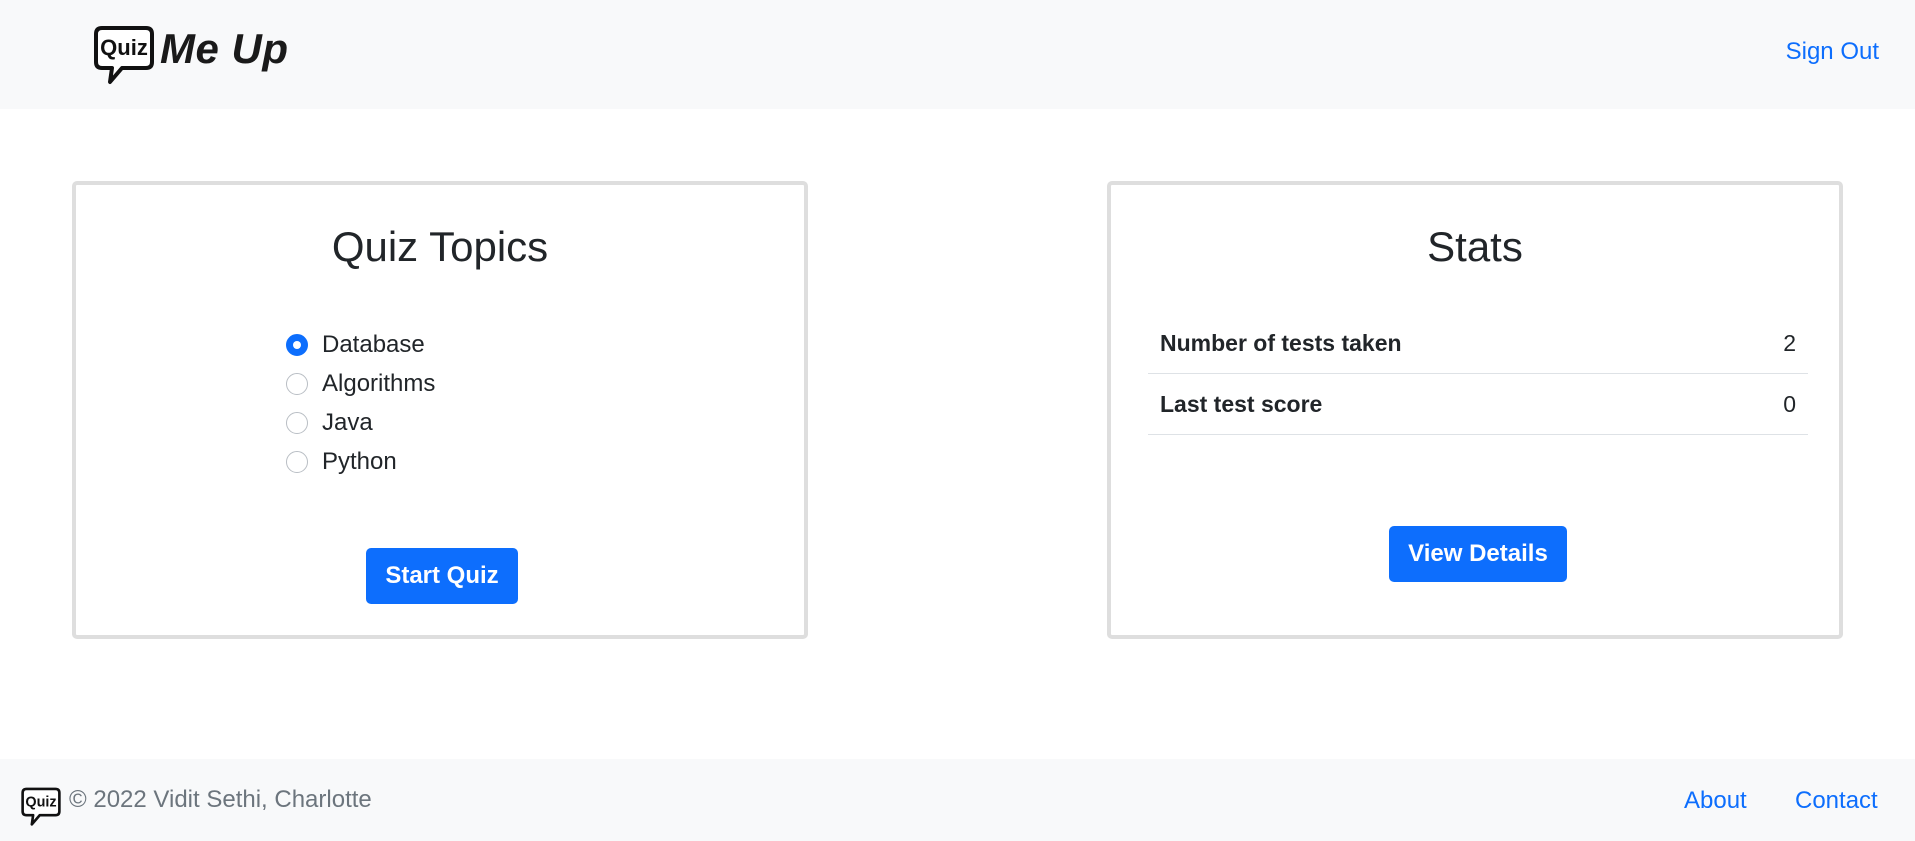  I want to click on brand-name: Me Up, so click(224, 48).